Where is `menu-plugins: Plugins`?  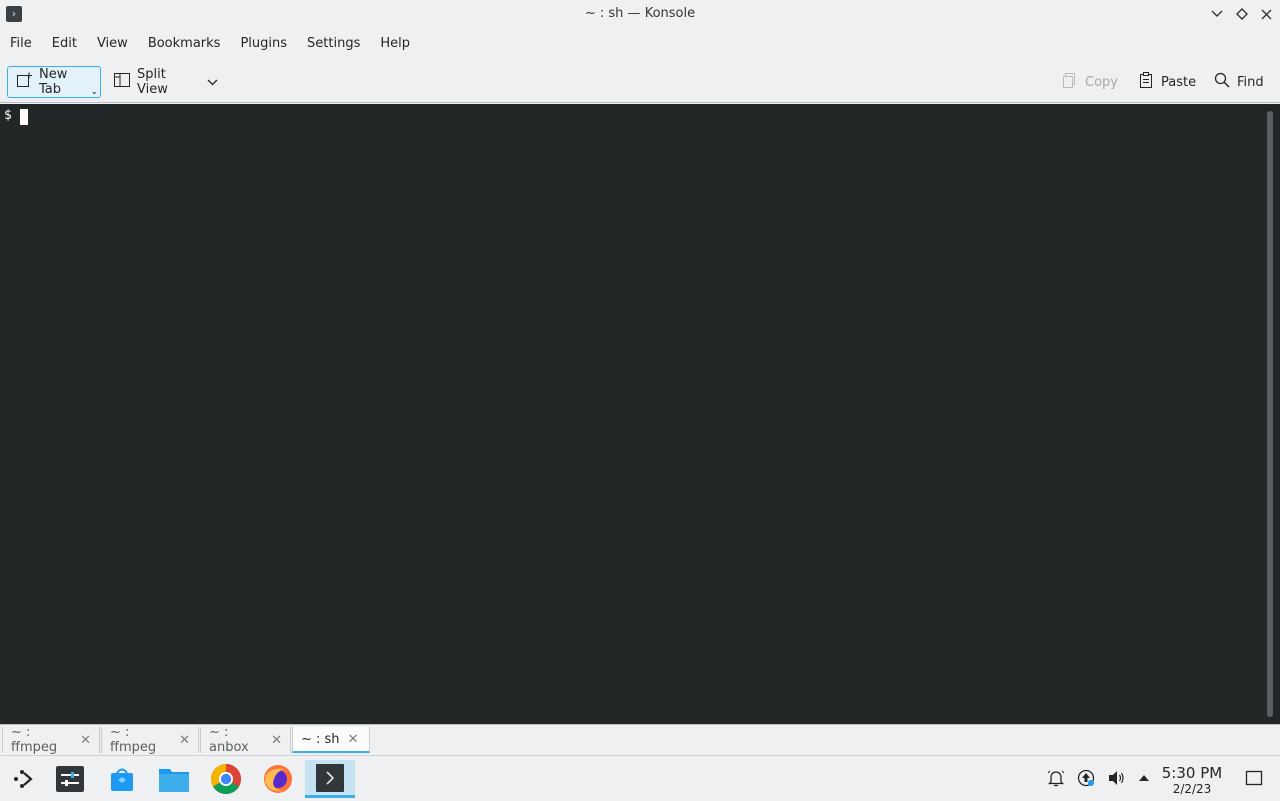 menu-plugins: Plugins is located at coordinates (263, 44).